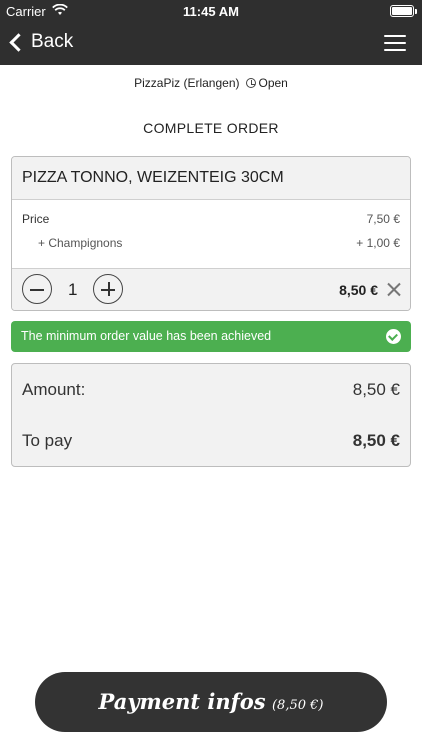 This screenshot has height=750, width=422. I want to click on battery-icon, so click(403, 11).